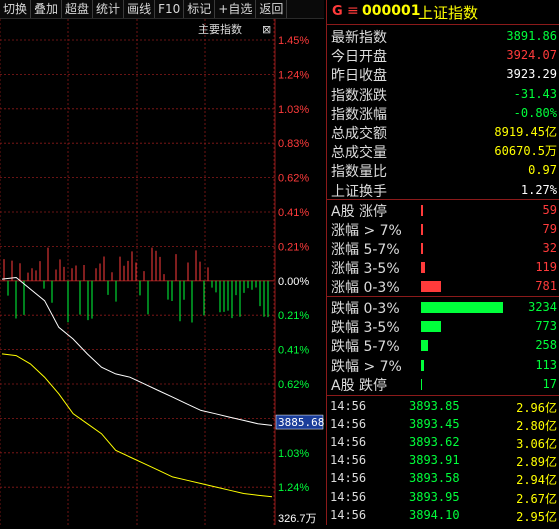 The width and height of the screenshot is (559, 529). What do you see at coordinates (365, 309) in the screenshot?
I see `breadth-label: 跌幅 0-3%` at bounding box center [365, 309].